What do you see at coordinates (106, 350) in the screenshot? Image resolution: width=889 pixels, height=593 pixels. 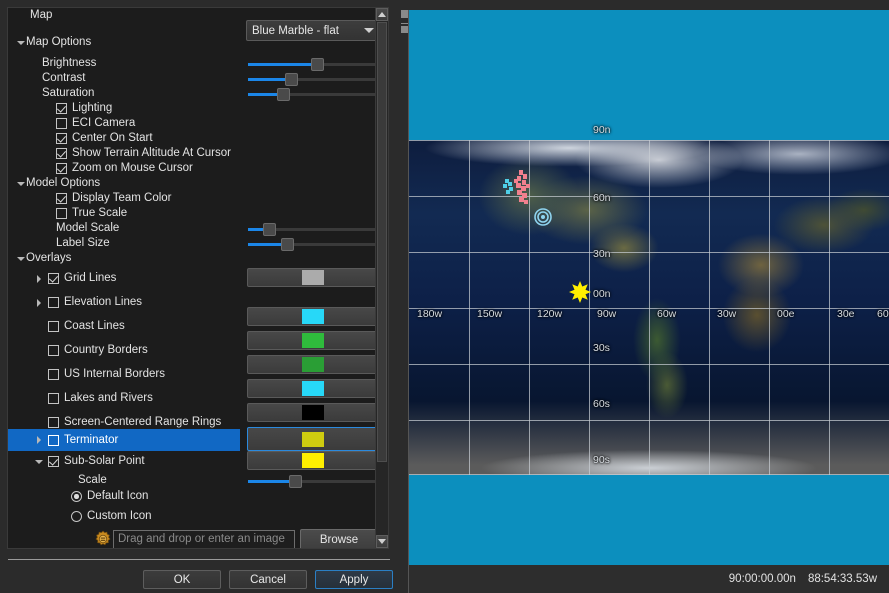 I see `overlay-label: Country Borders` at bounding box center [106, 350].